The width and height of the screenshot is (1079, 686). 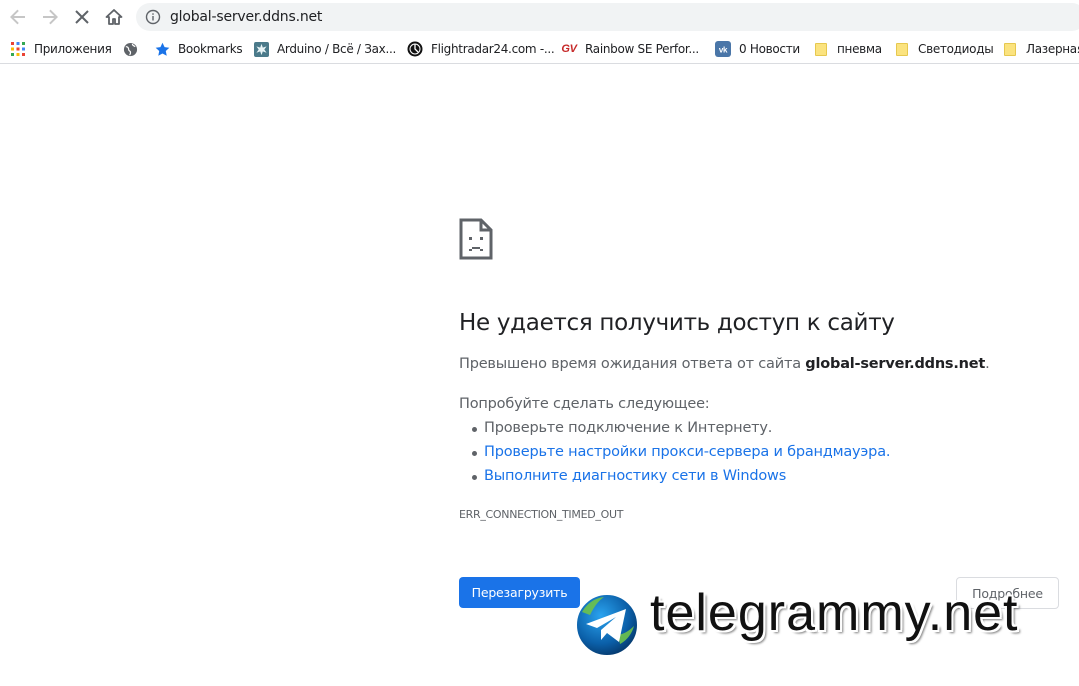 What do you see at coordinates (769, 49) in the screenshot?
I see `bookmark-label: 0 Новости` at bounding box center [769, 49].